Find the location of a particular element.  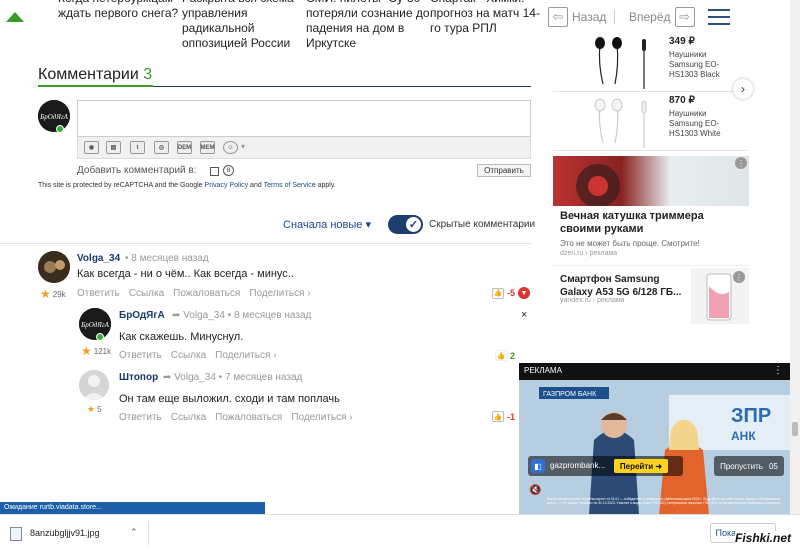

karma-value: 121k is located at coordinates (102, 351).